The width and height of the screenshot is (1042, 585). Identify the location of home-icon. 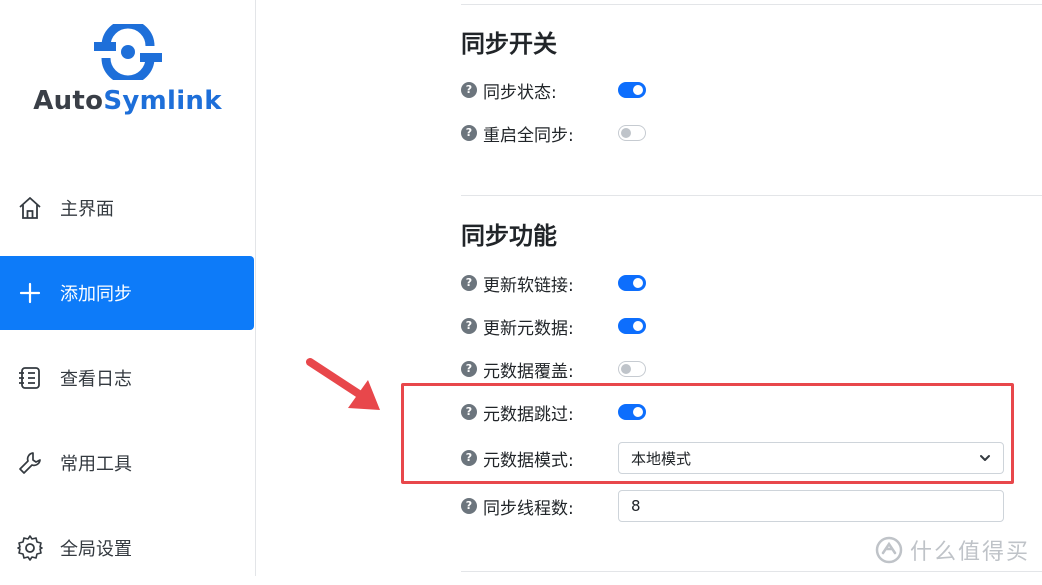
(30, 208).